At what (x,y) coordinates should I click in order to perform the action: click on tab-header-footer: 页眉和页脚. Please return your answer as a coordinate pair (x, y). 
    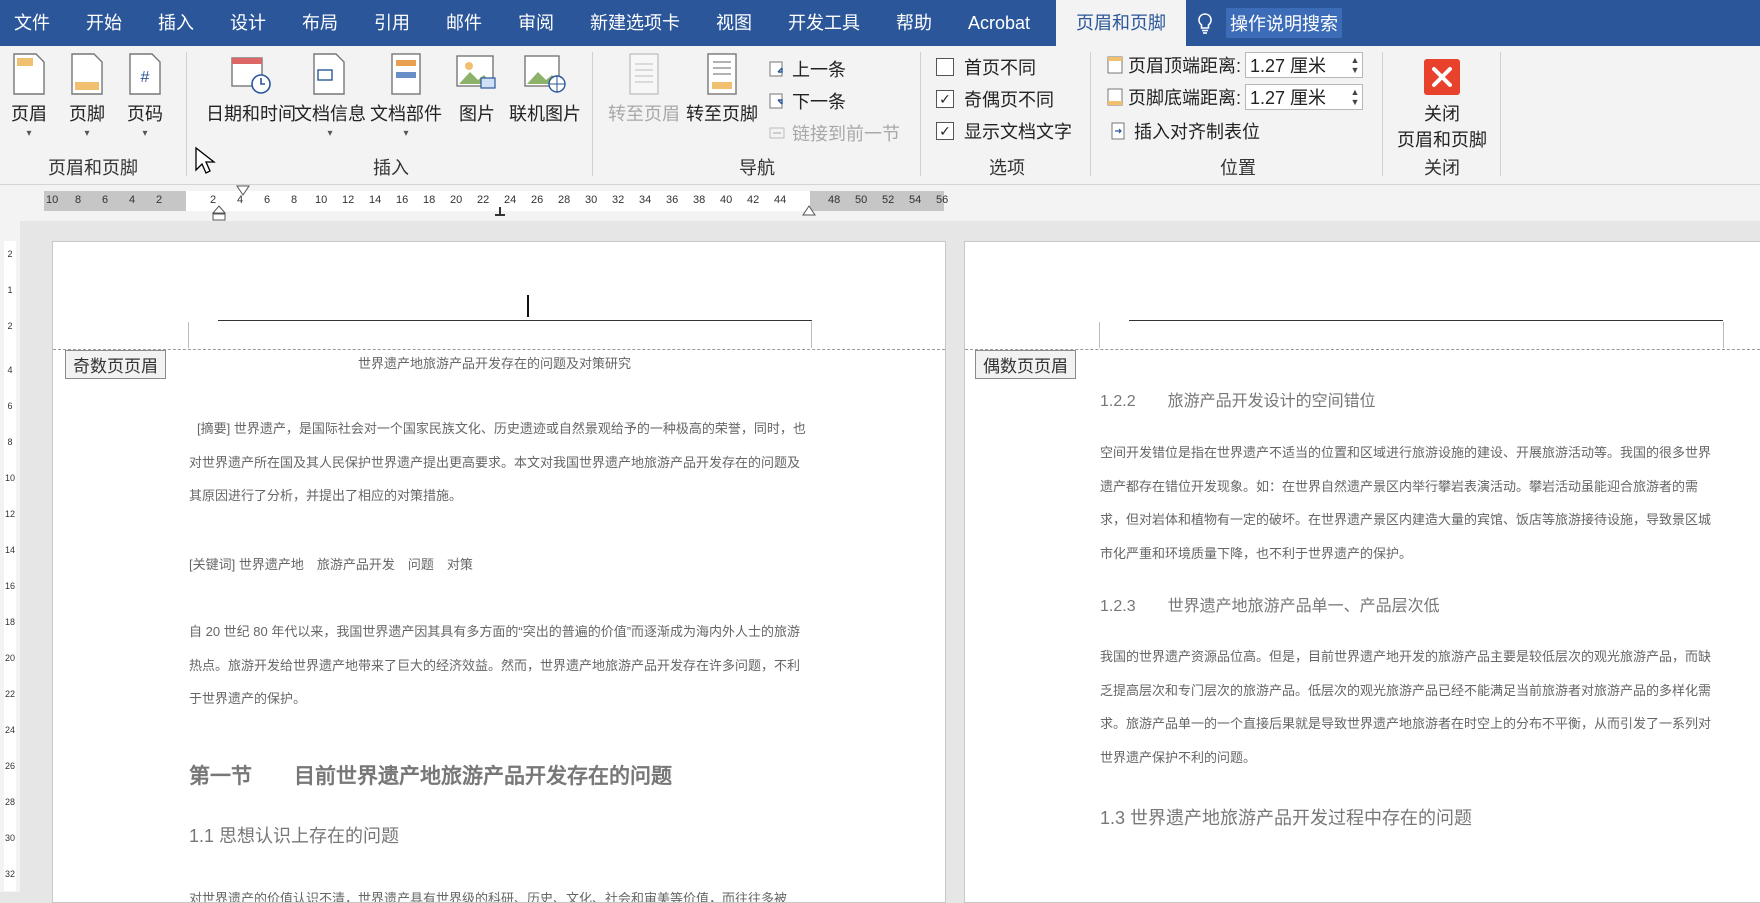
    Looking at the image, I should click on (1121, 23).